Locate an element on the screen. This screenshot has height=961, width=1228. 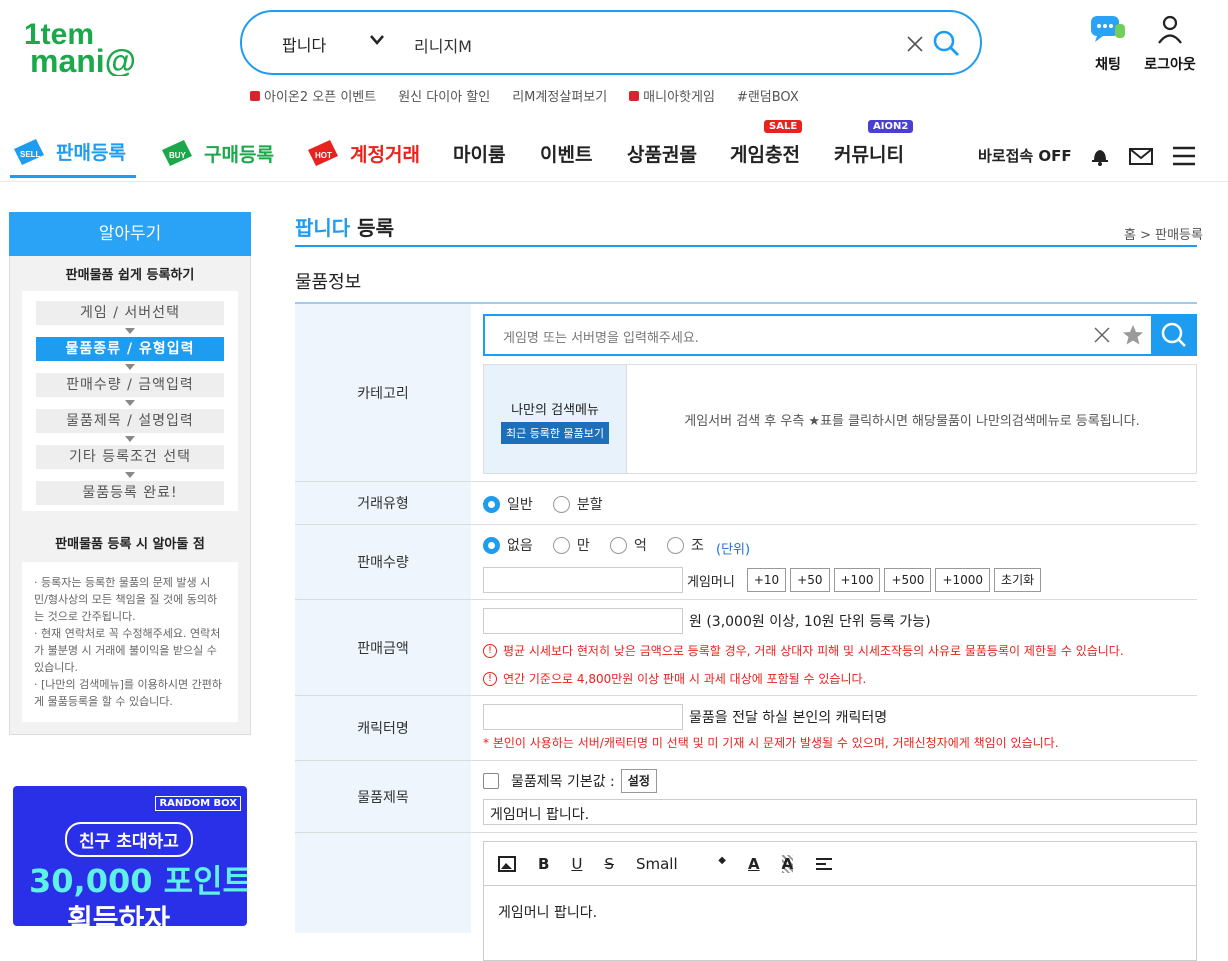
step-item: 판매수량 / 금액입력 is located at coordinates (130, 385).